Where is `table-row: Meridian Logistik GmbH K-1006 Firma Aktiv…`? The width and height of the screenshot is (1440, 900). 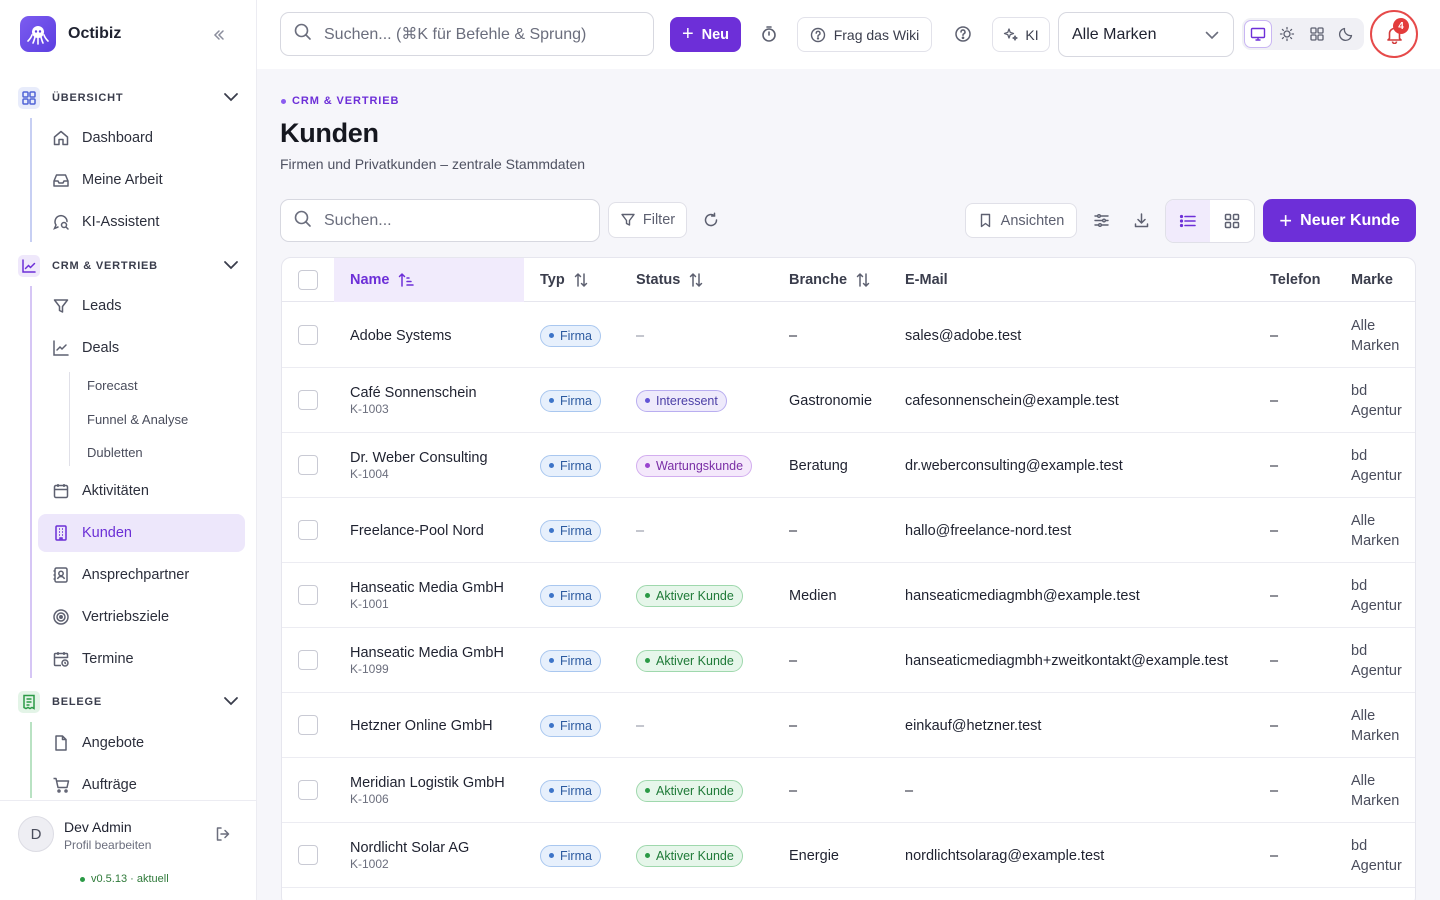 table-row: Meridian Logistik GmbH K-1006 Firma Aktiv… is located at coordinates (848, 790).